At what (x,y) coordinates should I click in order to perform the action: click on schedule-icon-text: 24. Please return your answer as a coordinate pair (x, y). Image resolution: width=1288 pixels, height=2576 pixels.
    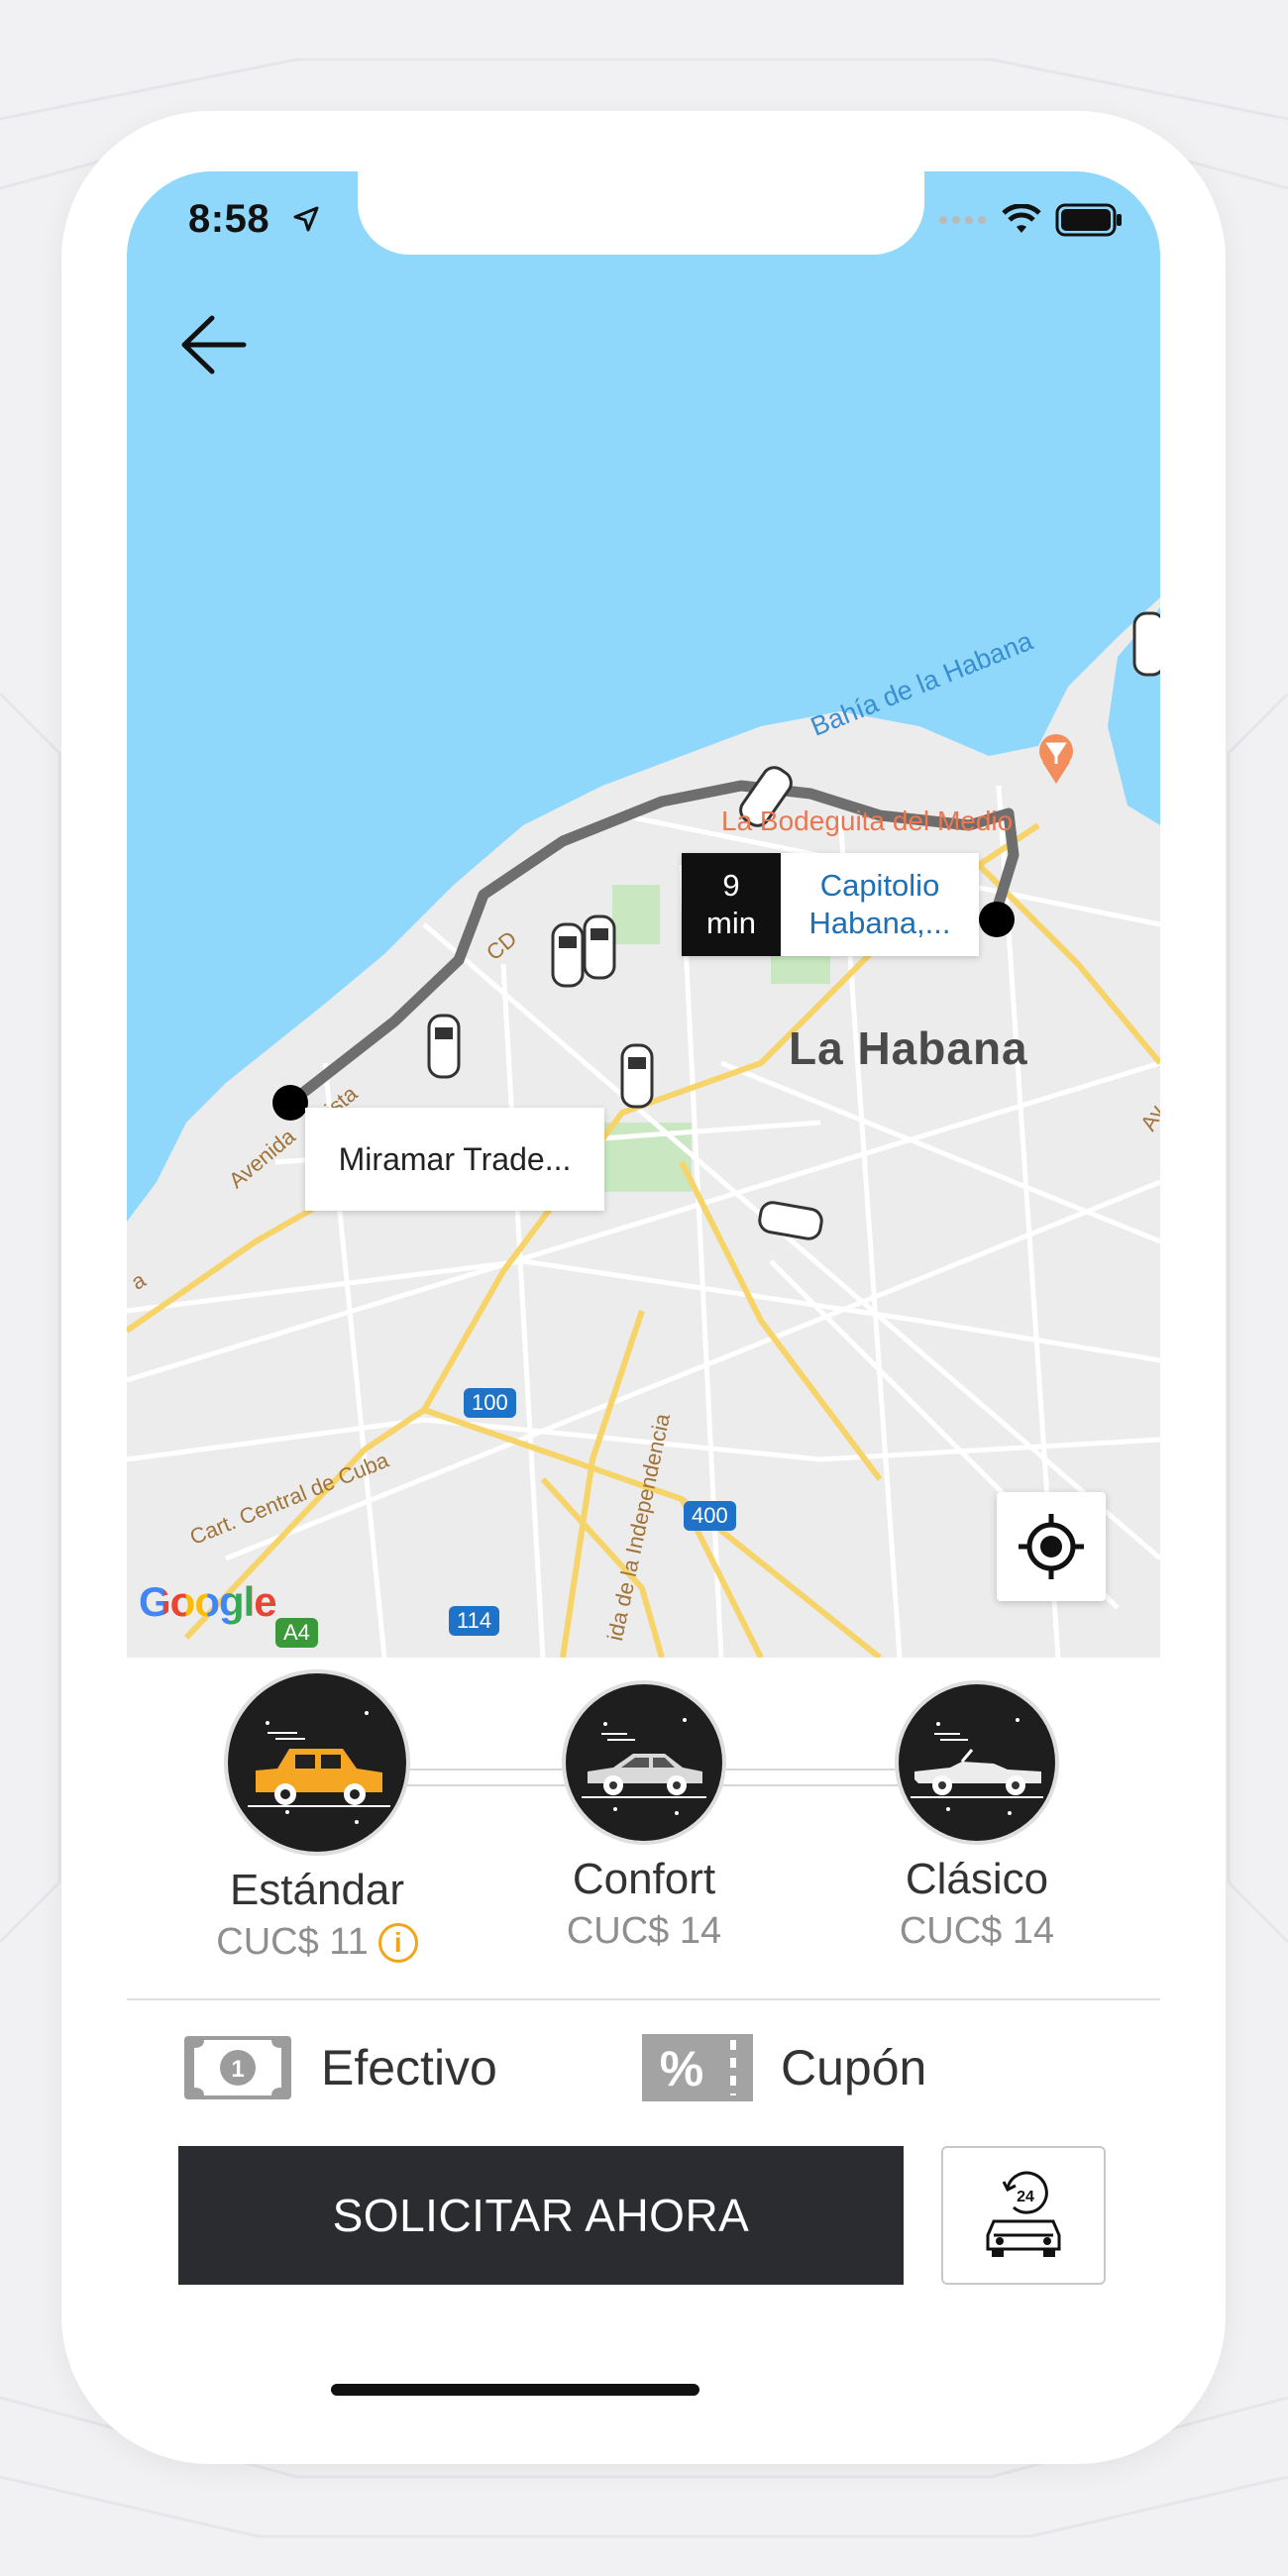
    Looking at the image, I should click on (1025, 2197).